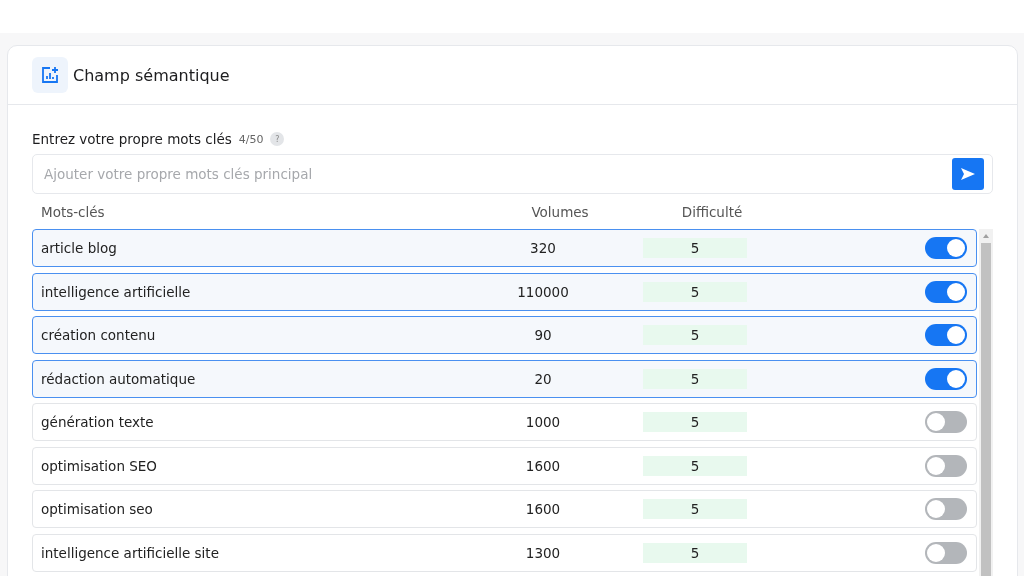 The width and height of the screenshot is (1024, 576). I want to click on keyword-text: création contenu, so click(99, 335).